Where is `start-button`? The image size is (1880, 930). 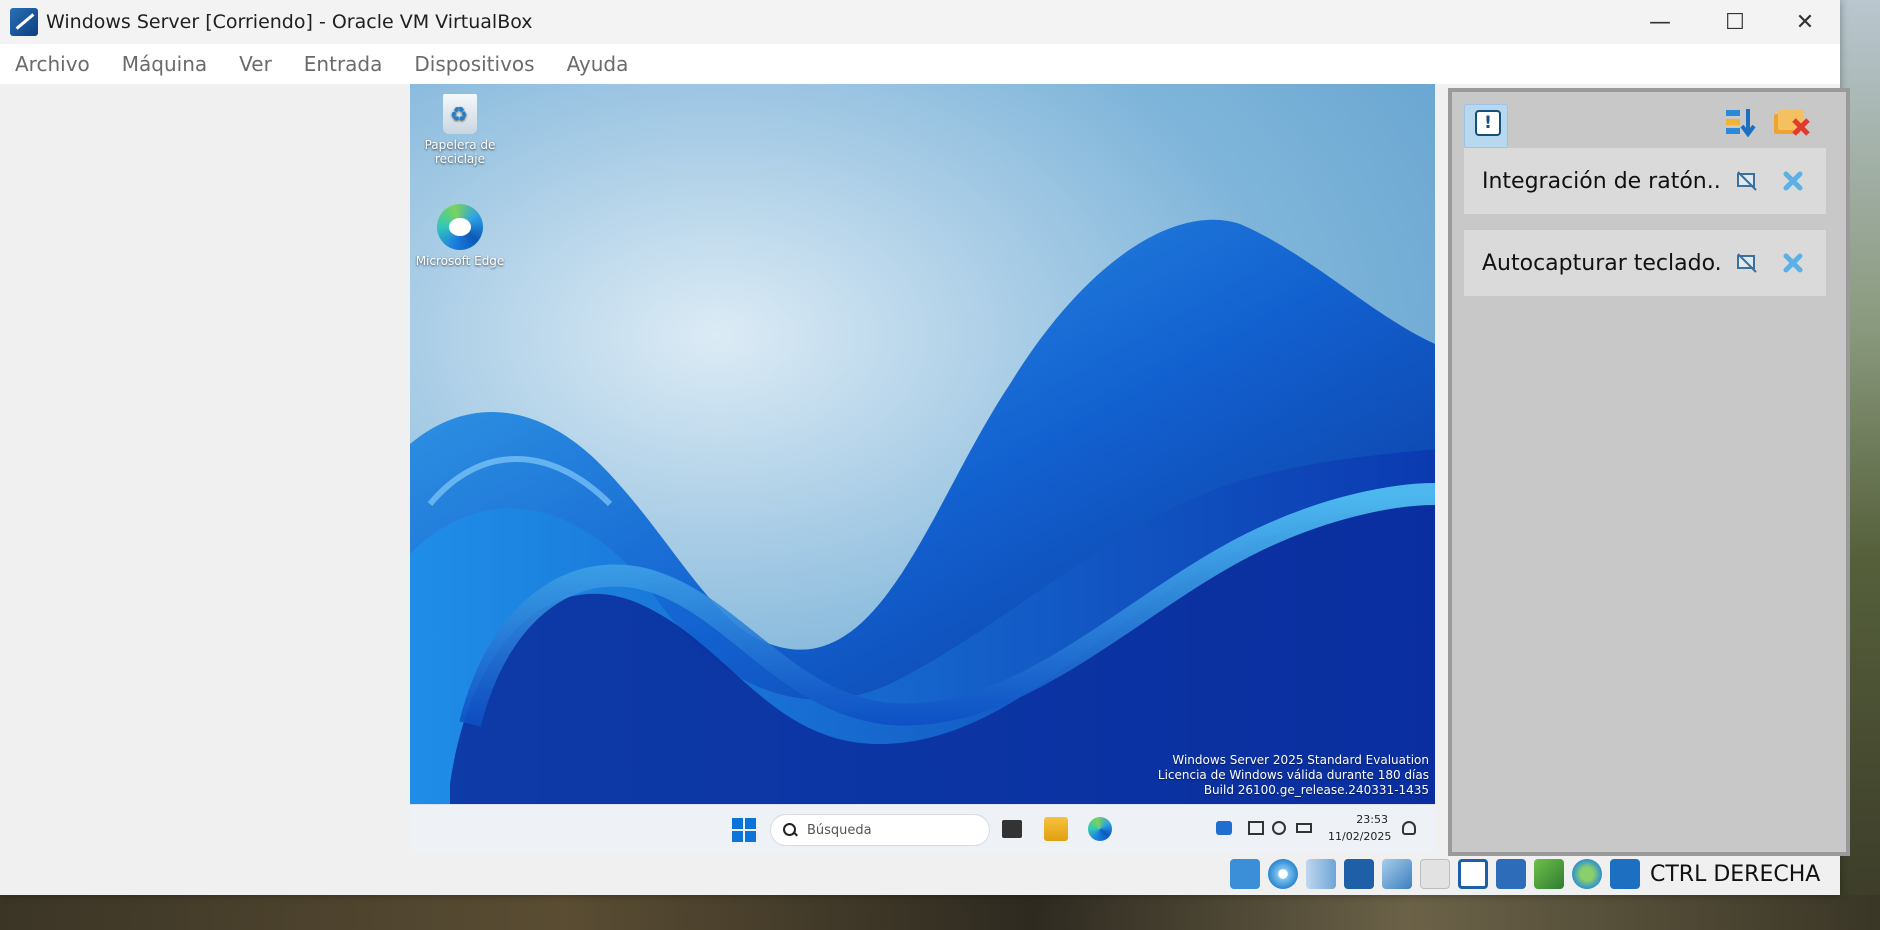
start-button is located at coordinates (744, 830).